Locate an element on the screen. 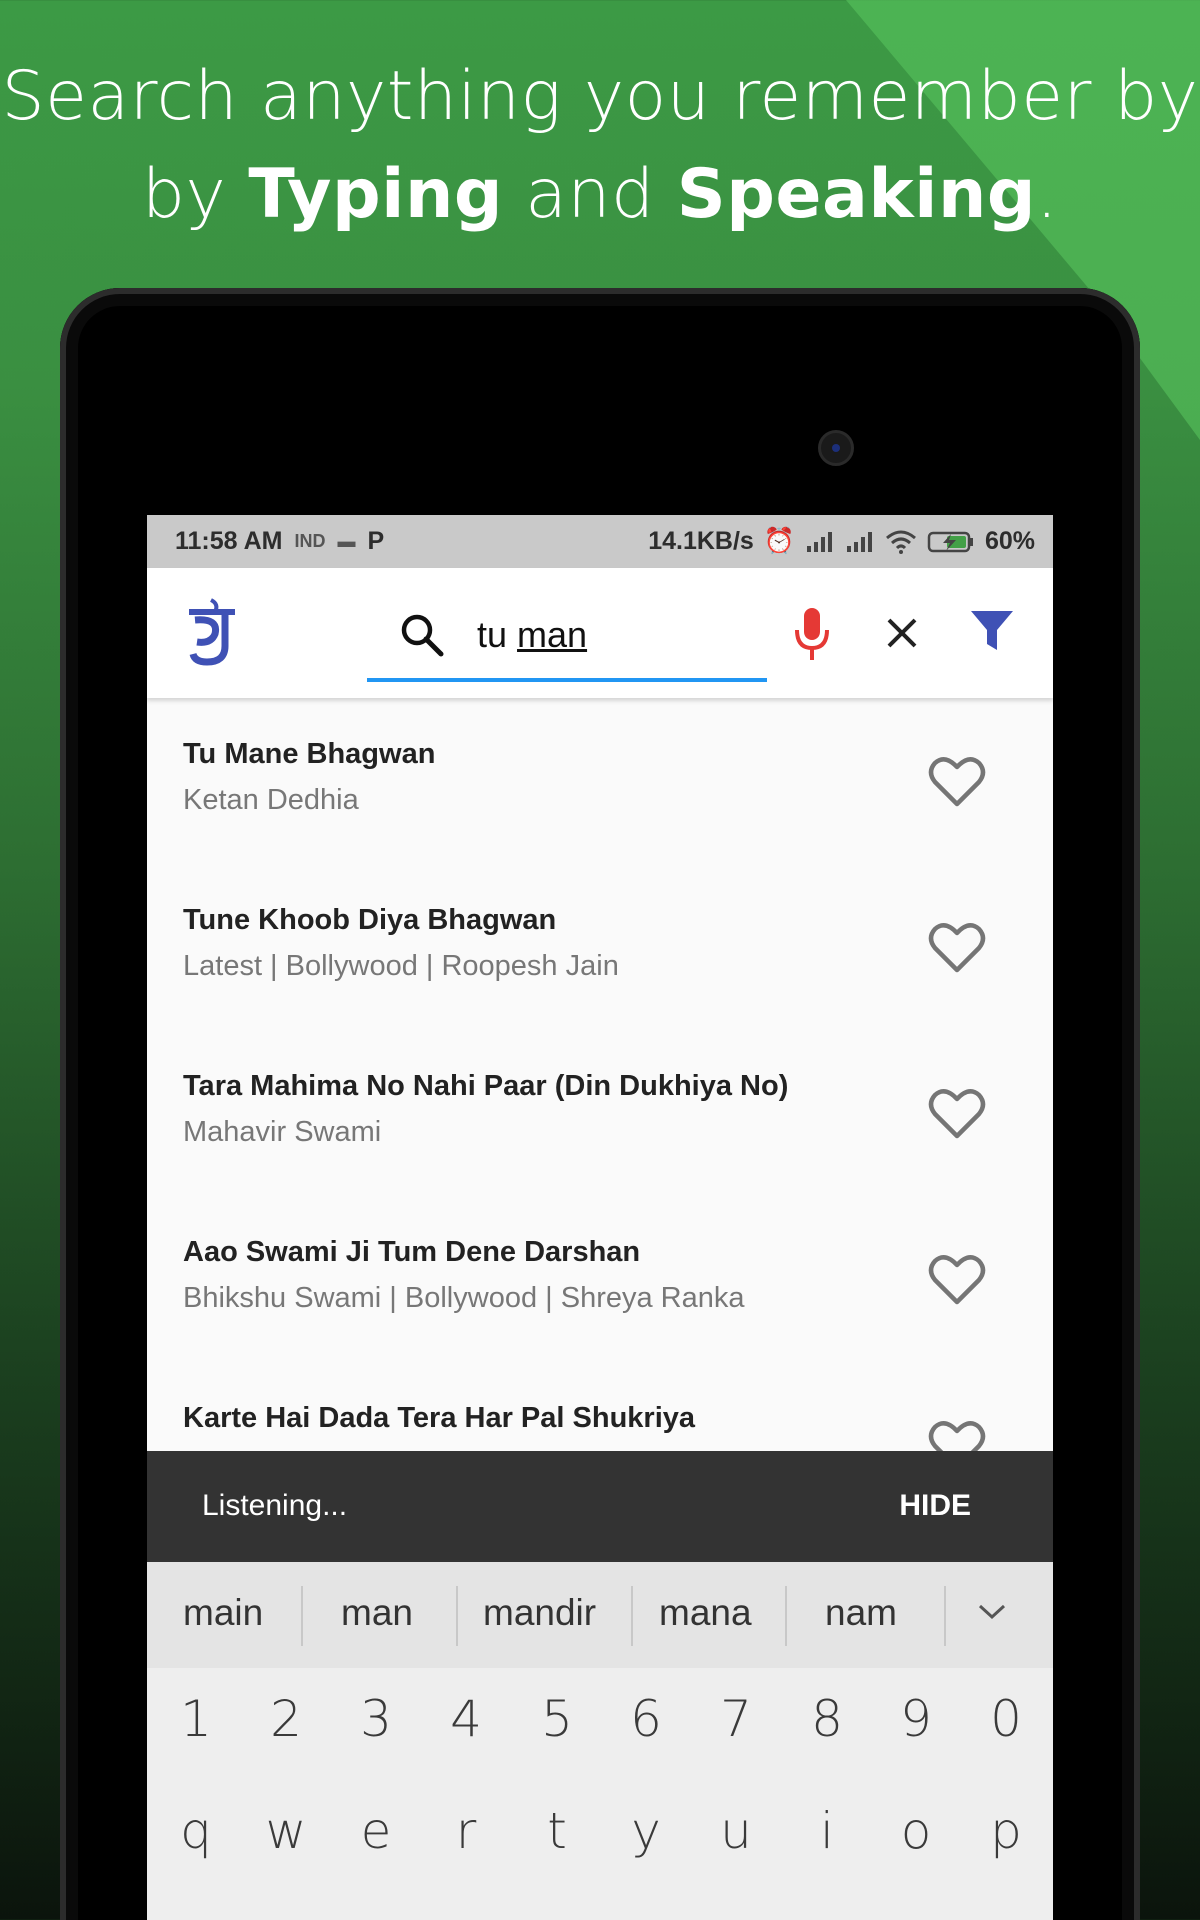 The image size is (1200, 1920). key: u is located at coordinates (736, 1831).